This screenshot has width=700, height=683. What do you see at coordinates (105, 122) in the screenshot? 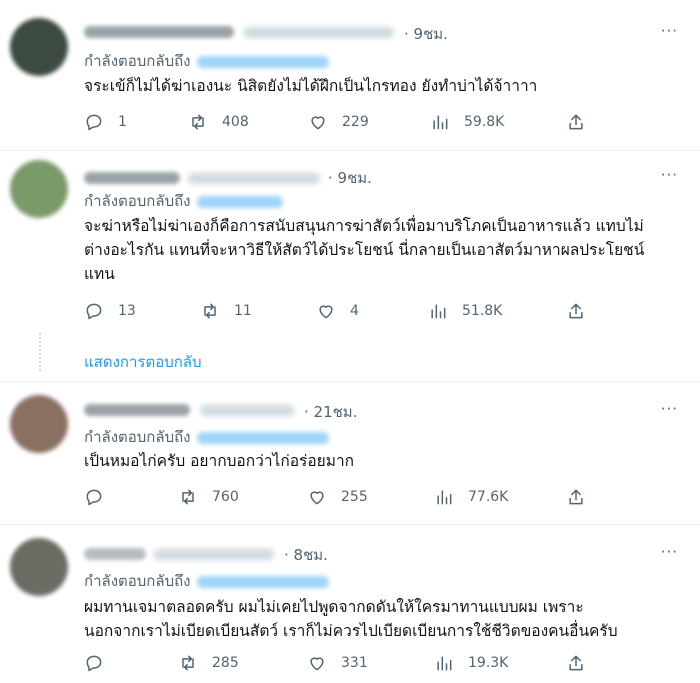
I see `reply-button: 1` at bounding box center [105, 122].